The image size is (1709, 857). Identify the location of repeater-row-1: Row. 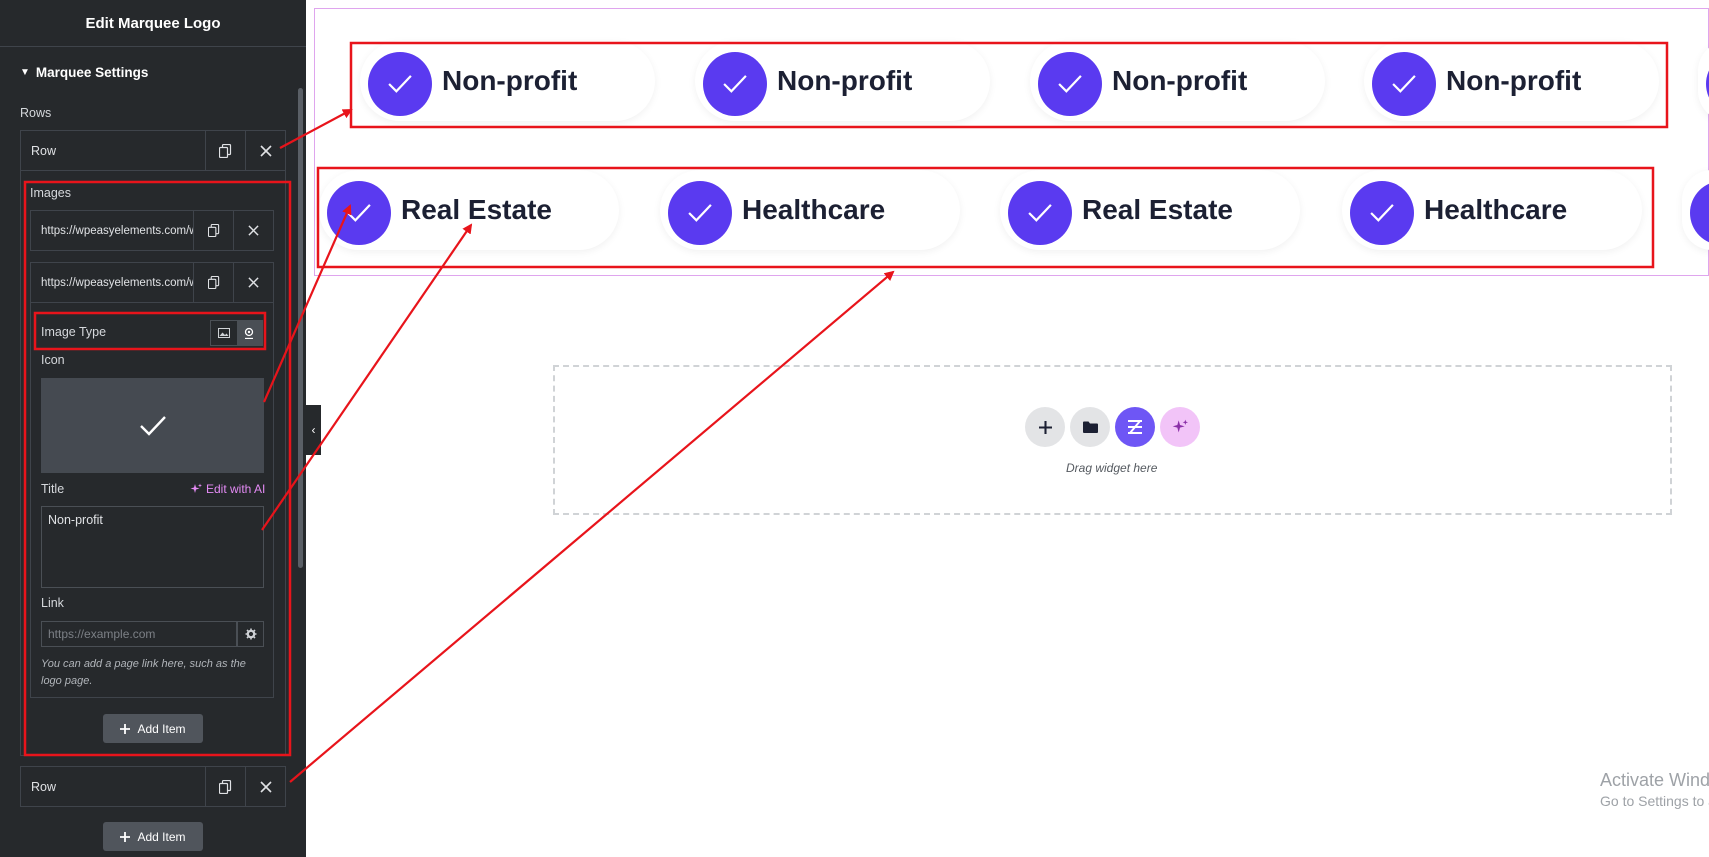
(153, 150).